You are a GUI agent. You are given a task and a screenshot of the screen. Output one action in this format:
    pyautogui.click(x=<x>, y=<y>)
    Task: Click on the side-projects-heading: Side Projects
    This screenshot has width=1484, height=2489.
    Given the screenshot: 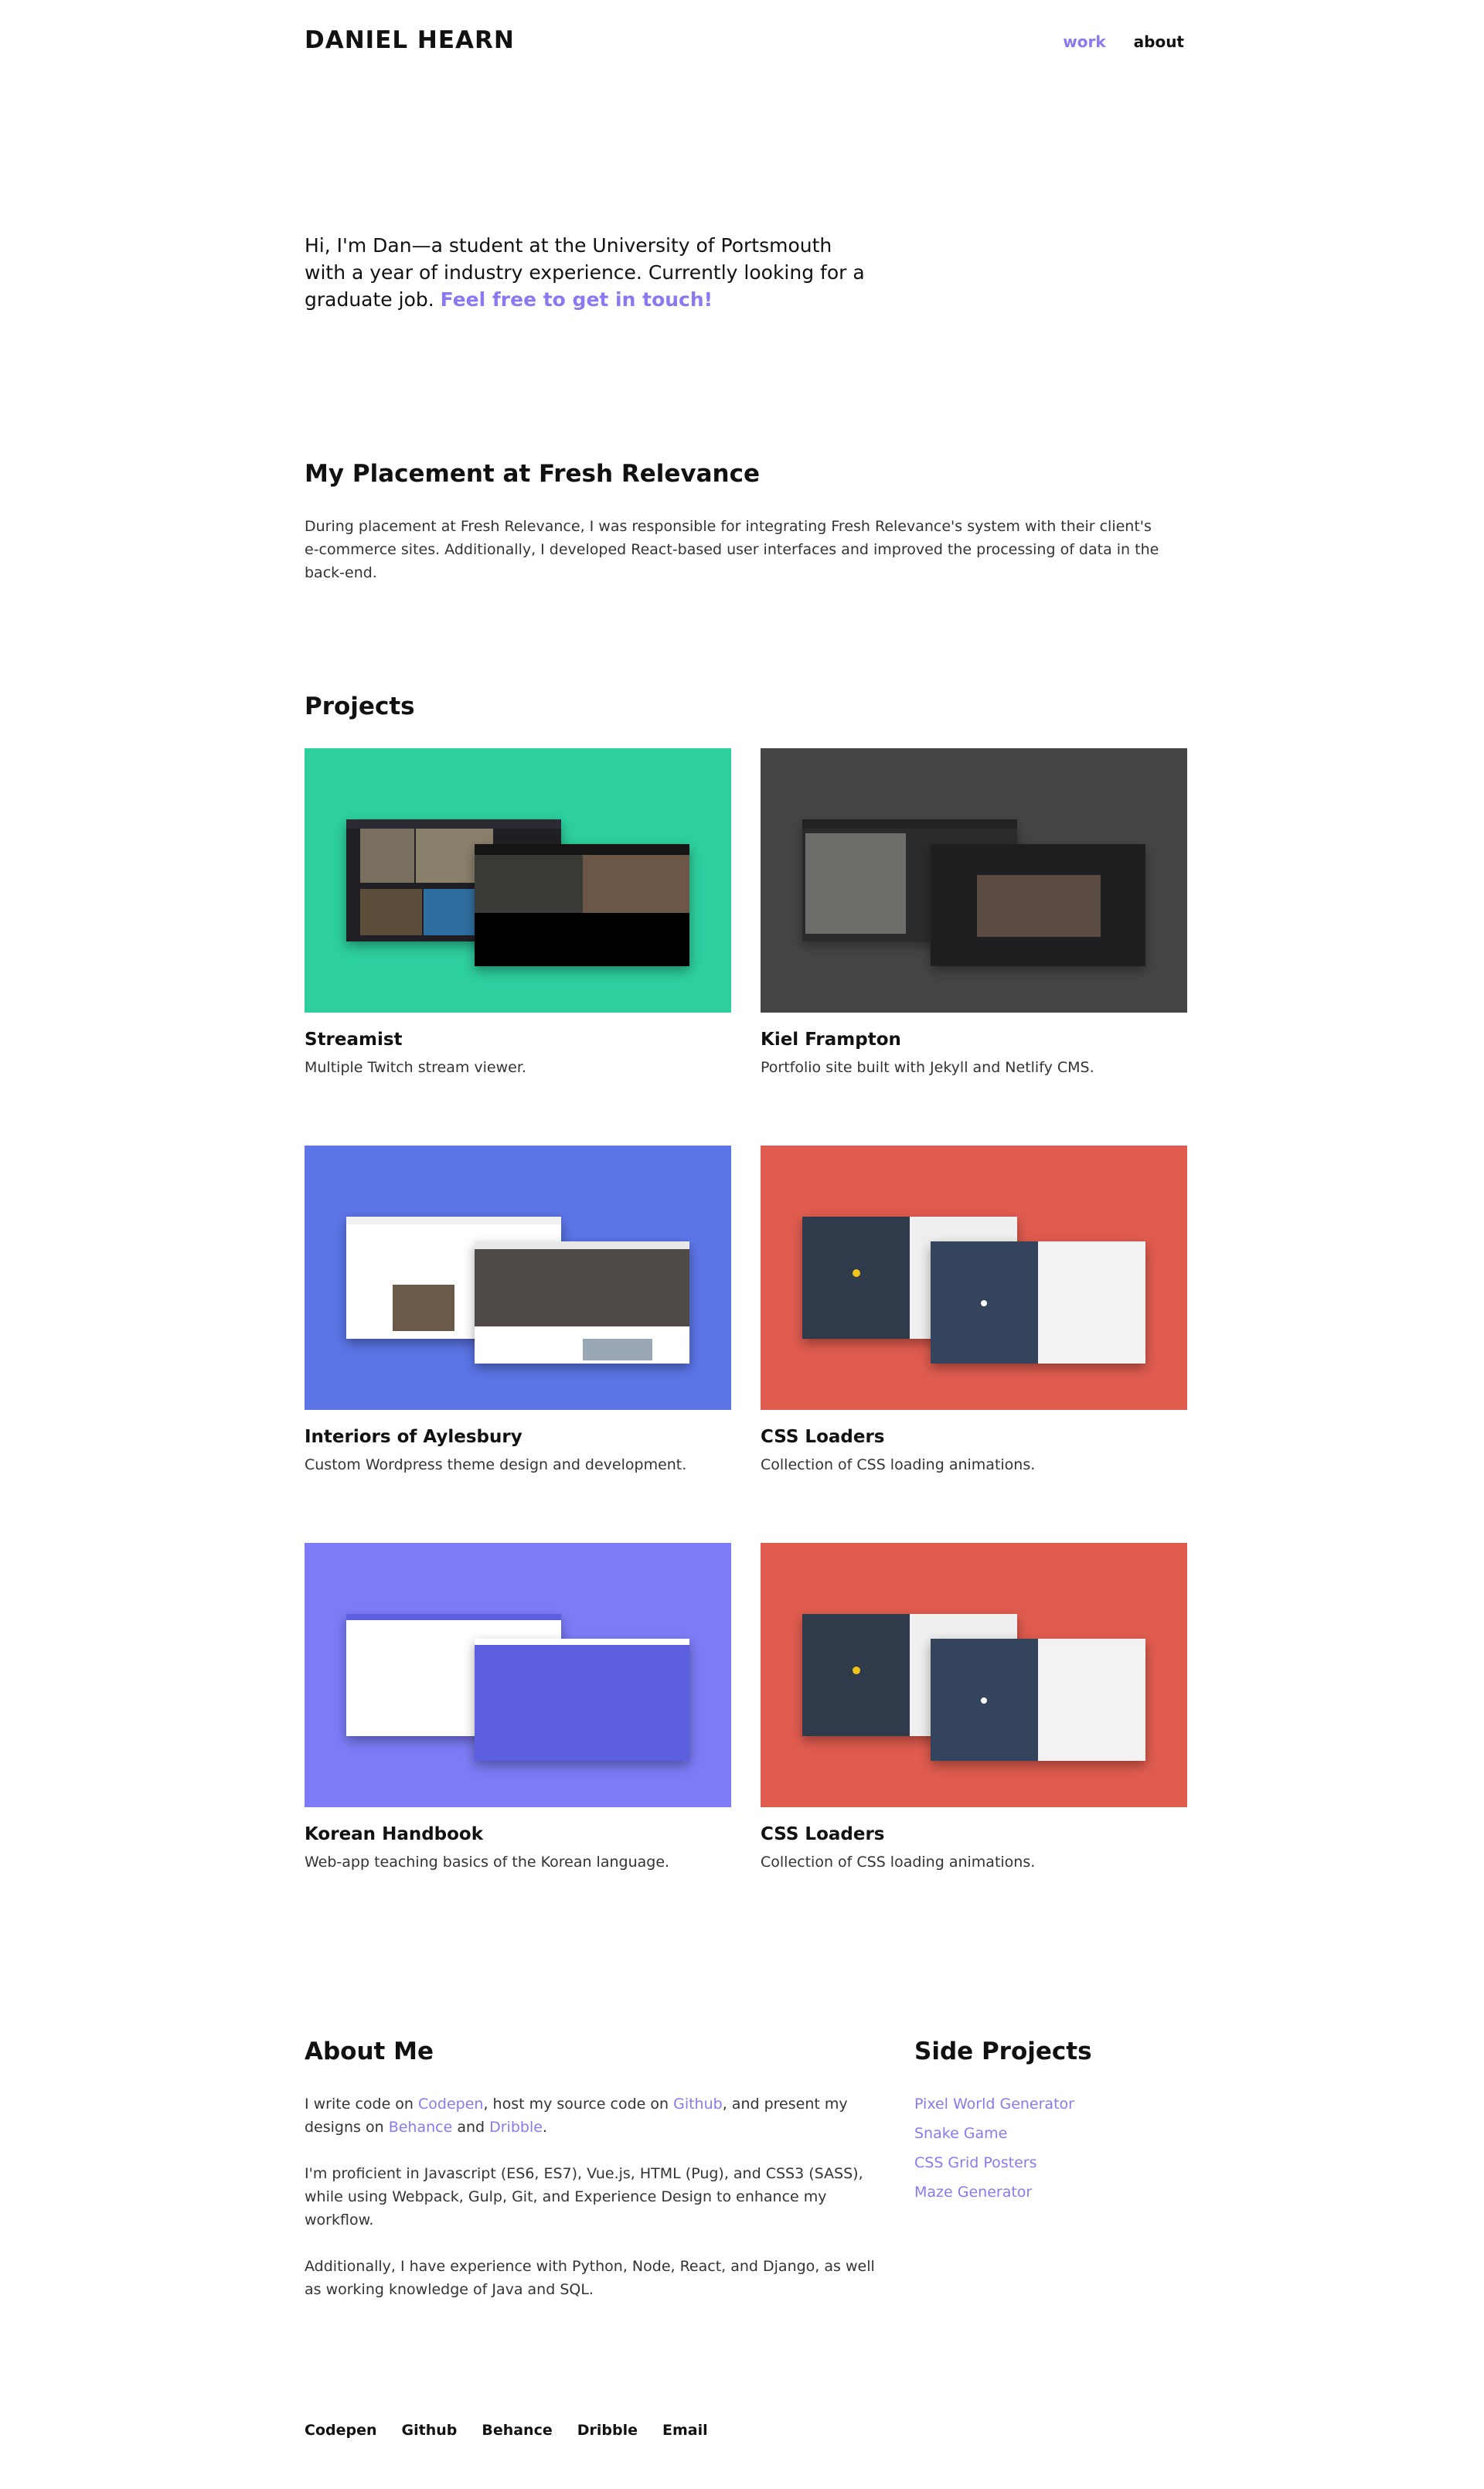 What is the action you would take?
    pyautogui.click(x=1003, y=2051)
    